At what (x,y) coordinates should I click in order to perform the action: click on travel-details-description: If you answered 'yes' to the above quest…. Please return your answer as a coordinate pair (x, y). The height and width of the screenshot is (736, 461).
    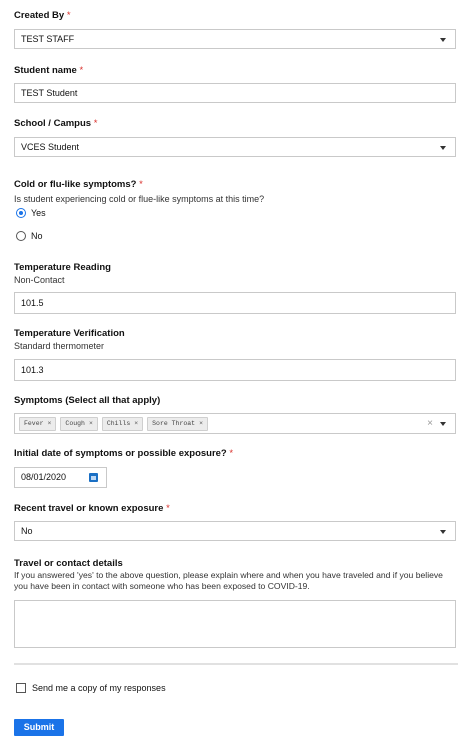
    Looking at the image, I should click on (228, 580).